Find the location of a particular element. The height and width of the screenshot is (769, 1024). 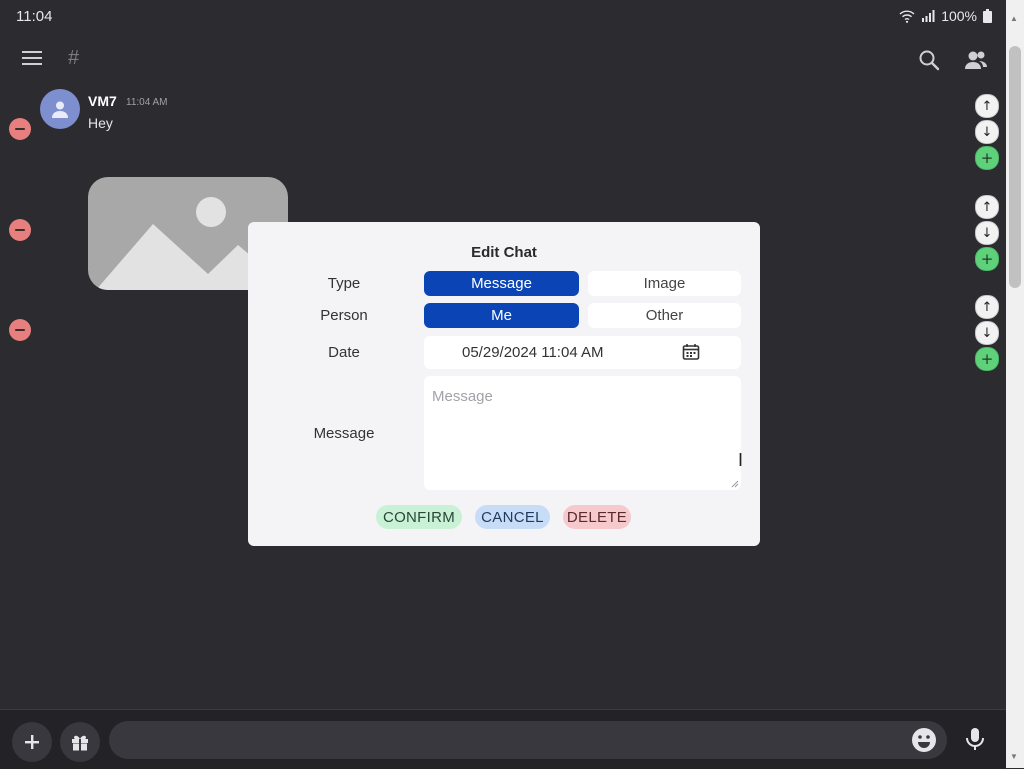

delete-button: DELETE is located at coordinates (597, 517).